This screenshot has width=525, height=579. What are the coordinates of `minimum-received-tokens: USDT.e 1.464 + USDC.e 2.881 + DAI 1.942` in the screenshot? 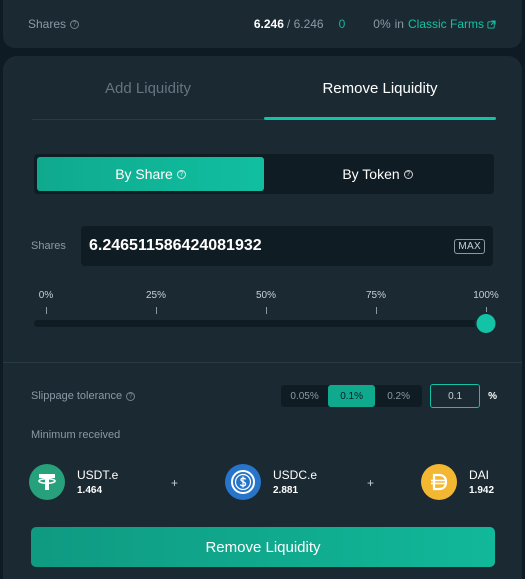 It's located at (263, 484).